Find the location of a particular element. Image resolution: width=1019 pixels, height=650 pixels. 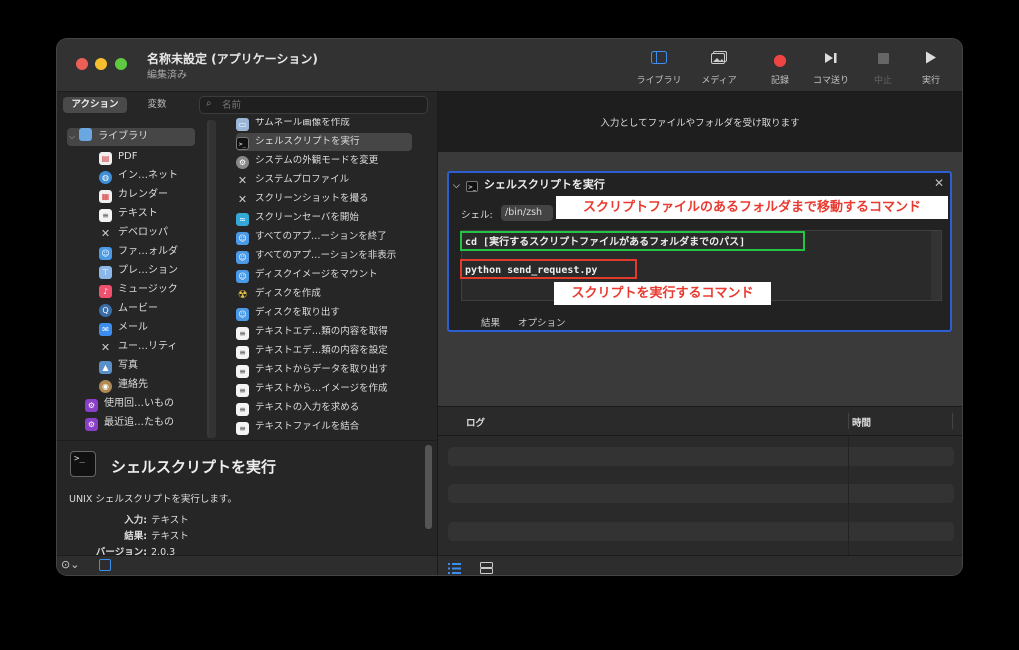

thumbnail-icon: ▭ is located at coordinates (242, 124).